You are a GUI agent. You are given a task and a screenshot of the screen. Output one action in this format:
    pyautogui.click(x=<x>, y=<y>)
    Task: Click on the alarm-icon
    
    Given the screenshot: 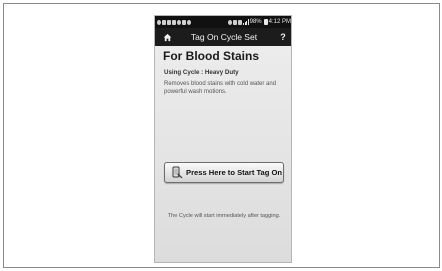 What is the action you would take?
    pyautogui.click(x=230, y=22)
    